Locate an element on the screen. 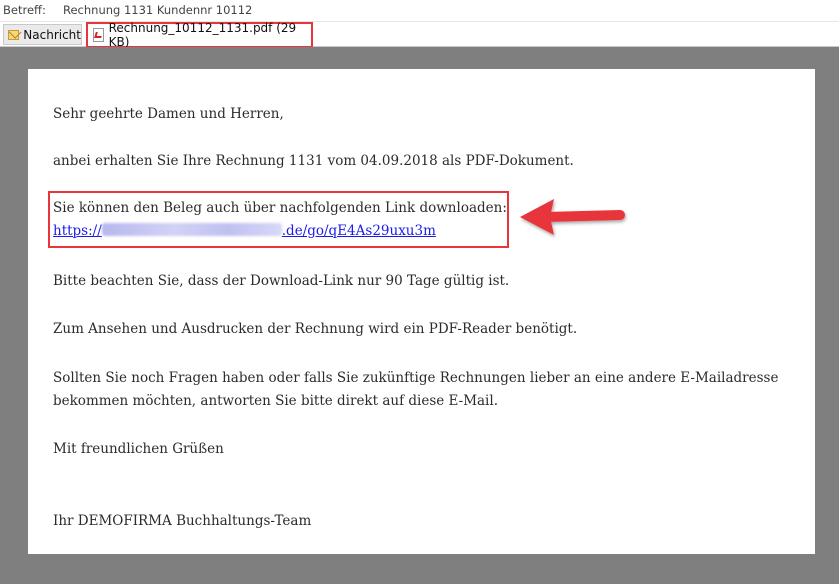 This screenshot has width=839, height=584. email-greeting: Sehr geehrte Damen und Herren, is located at coordinates (168, 114).